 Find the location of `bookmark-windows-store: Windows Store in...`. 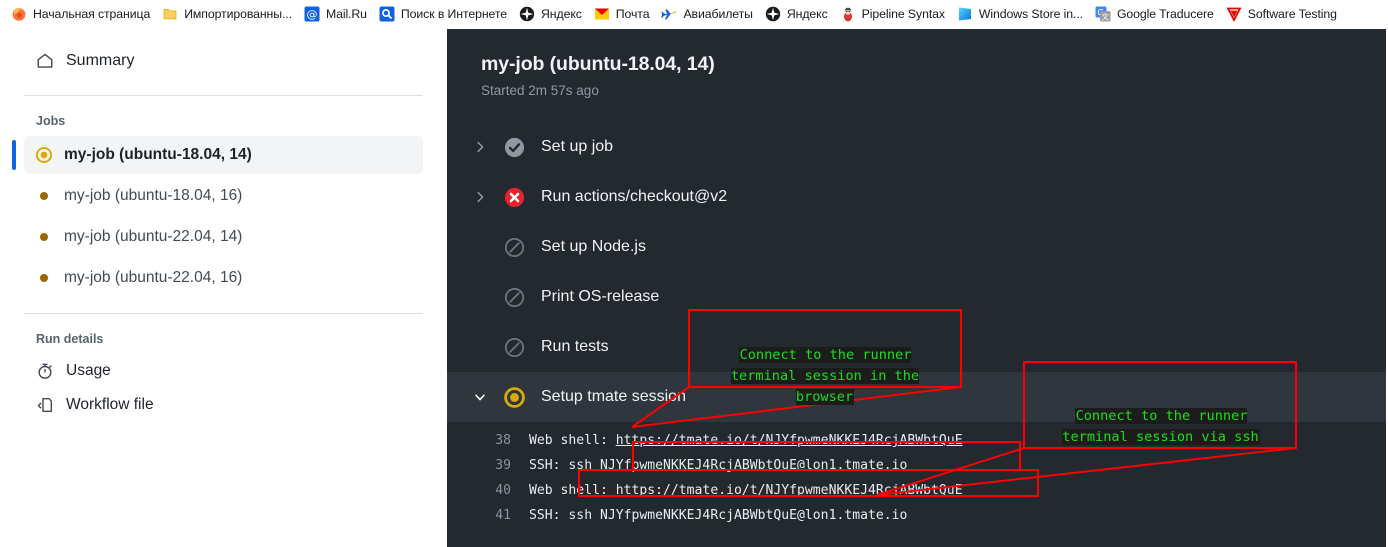

bookmark-windows-store: Windows Store in... is located at coordinates (1021, 14).